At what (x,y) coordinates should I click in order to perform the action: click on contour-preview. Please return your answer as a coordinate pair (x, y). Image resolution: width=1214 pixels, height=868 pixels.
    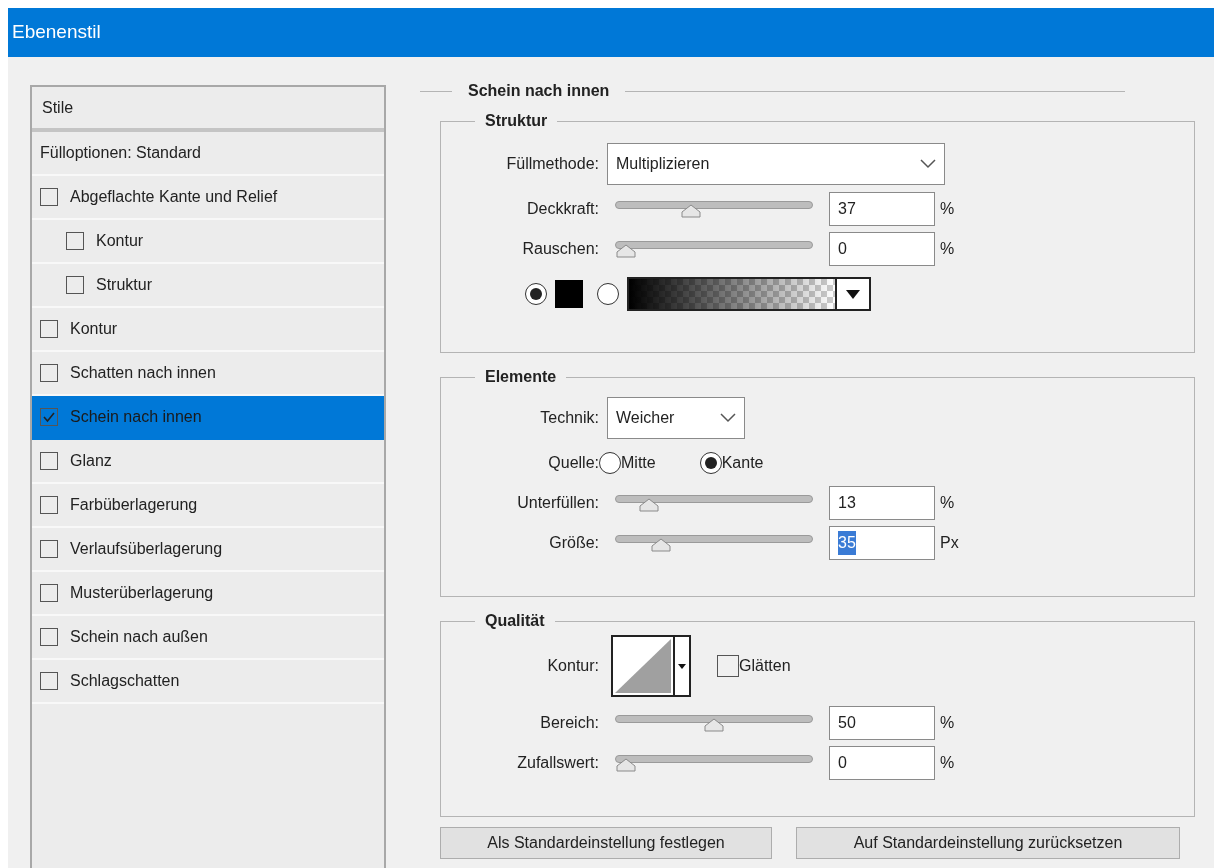
    Looking at the image, I should click on (643, 666).